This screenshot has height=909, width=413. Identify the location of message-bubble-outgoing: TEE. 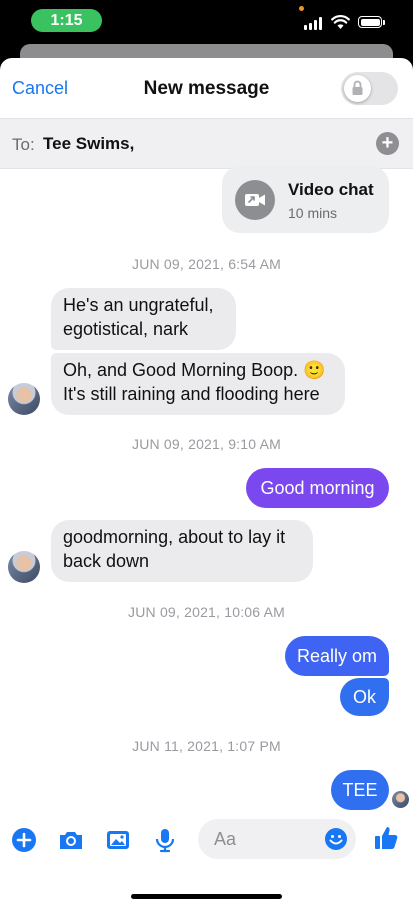
(360, 790).